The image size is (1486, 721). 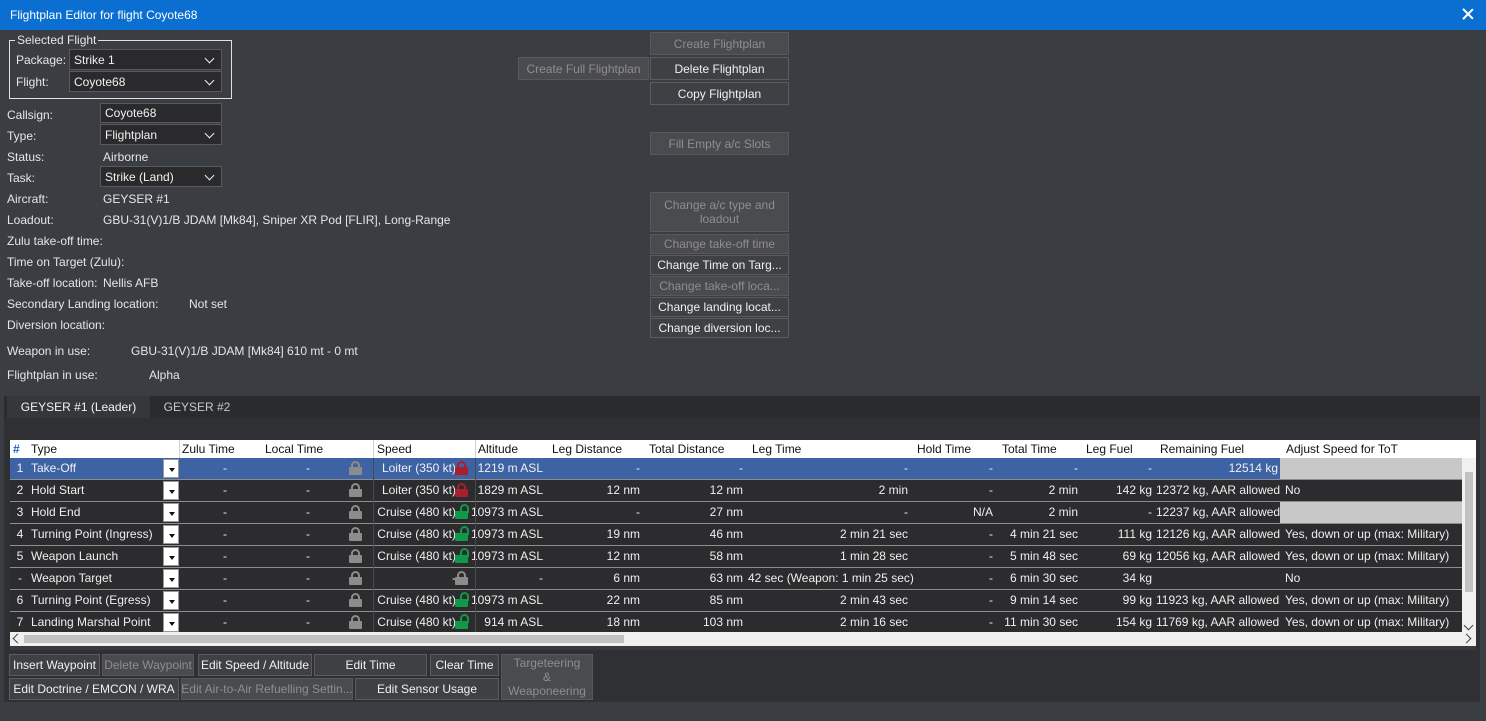 I want to click on vertical-scrollbar, so click(x=1469, y=545).